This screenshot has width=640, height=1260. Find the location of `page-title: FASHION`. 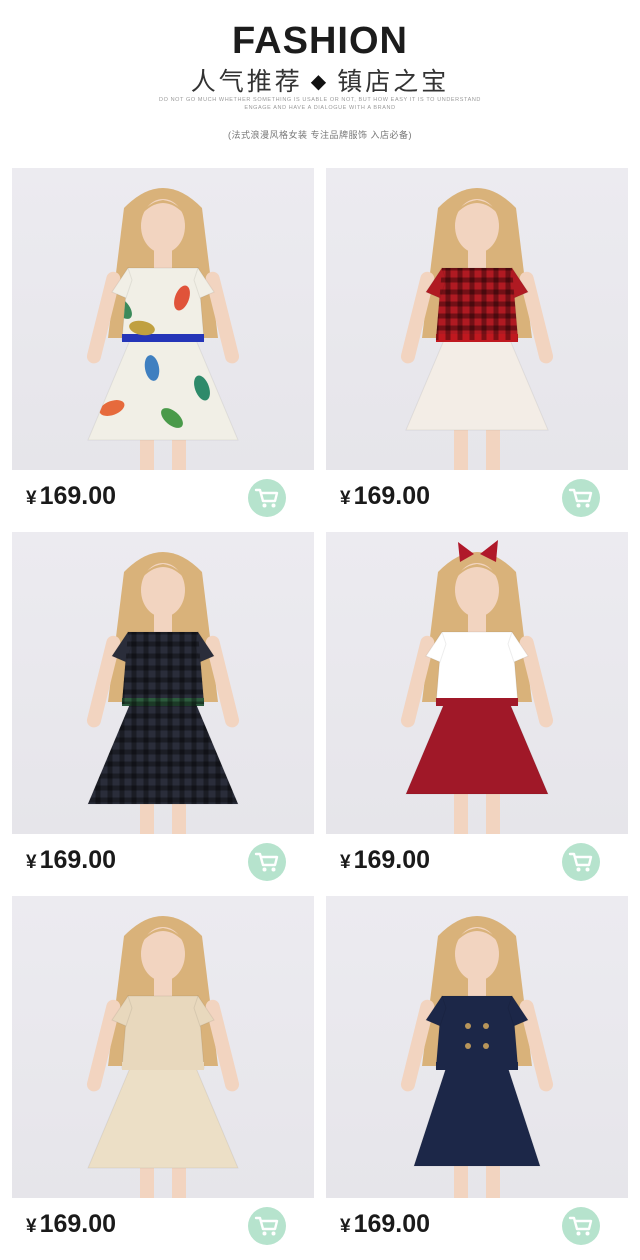

page-title: FASHION is located at coordinates (320, 41).